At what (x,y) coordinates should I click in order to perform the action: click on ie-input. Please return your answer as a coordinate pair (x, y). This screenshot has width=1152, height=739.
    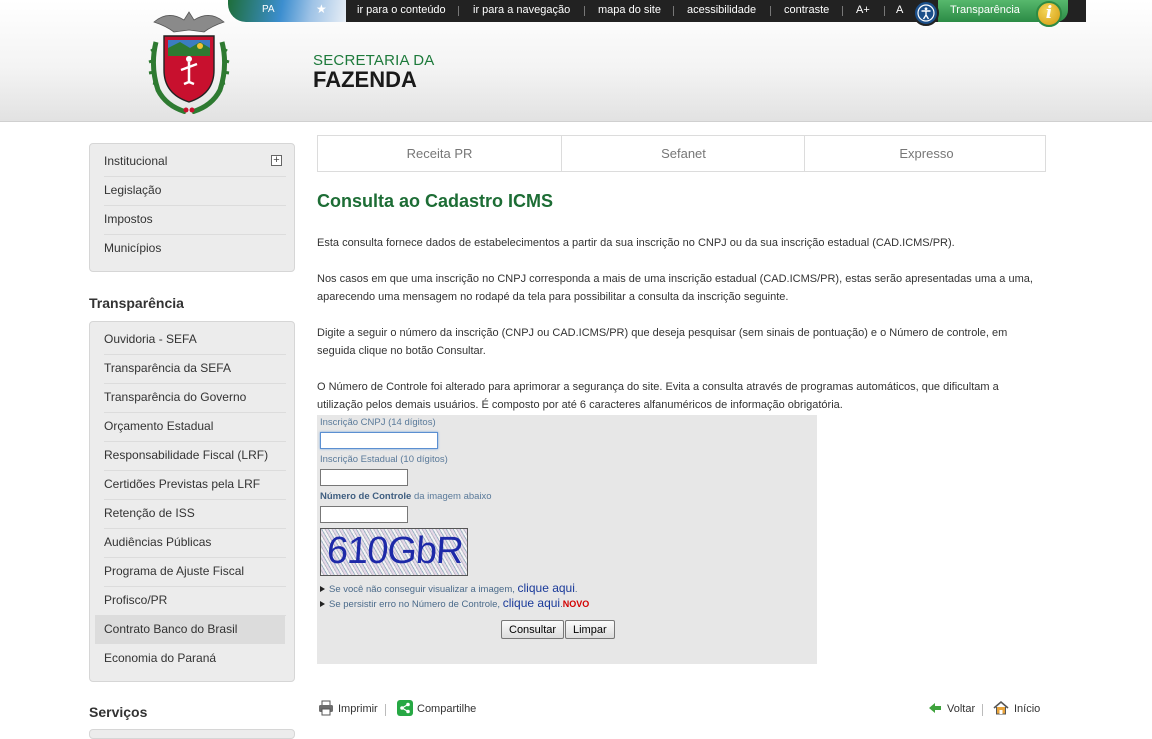
    Looking at the image, I should click on (364, 477).